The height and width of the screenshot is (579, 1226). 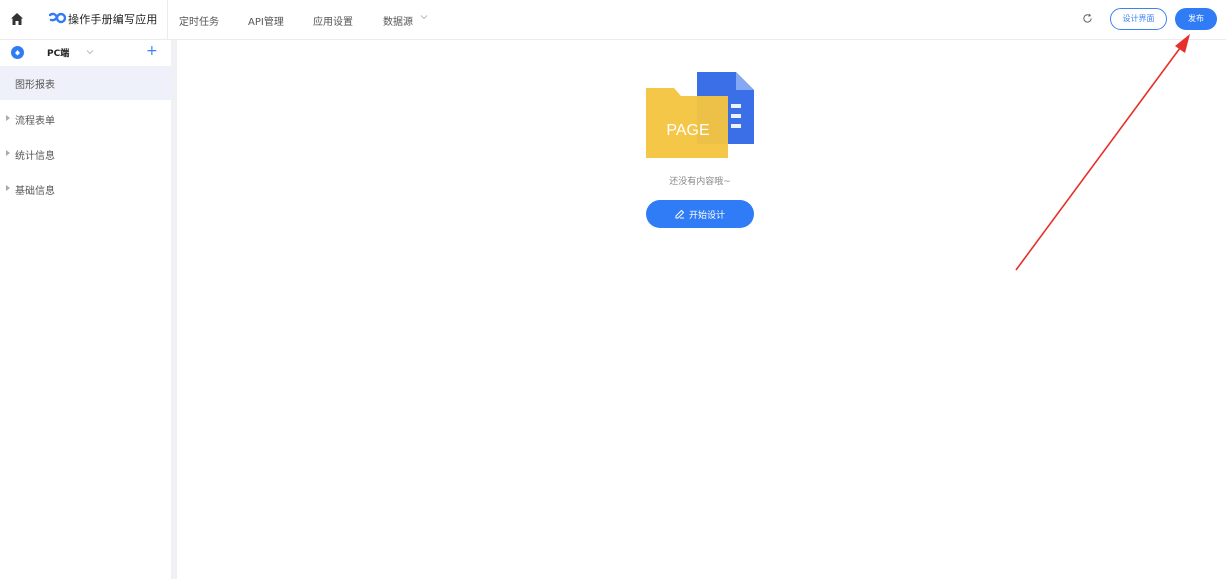 What do you see at coordinates (266, 20) in the screenshot?
I see `nav-api-management: API管理` at bounding box center [266, 20].